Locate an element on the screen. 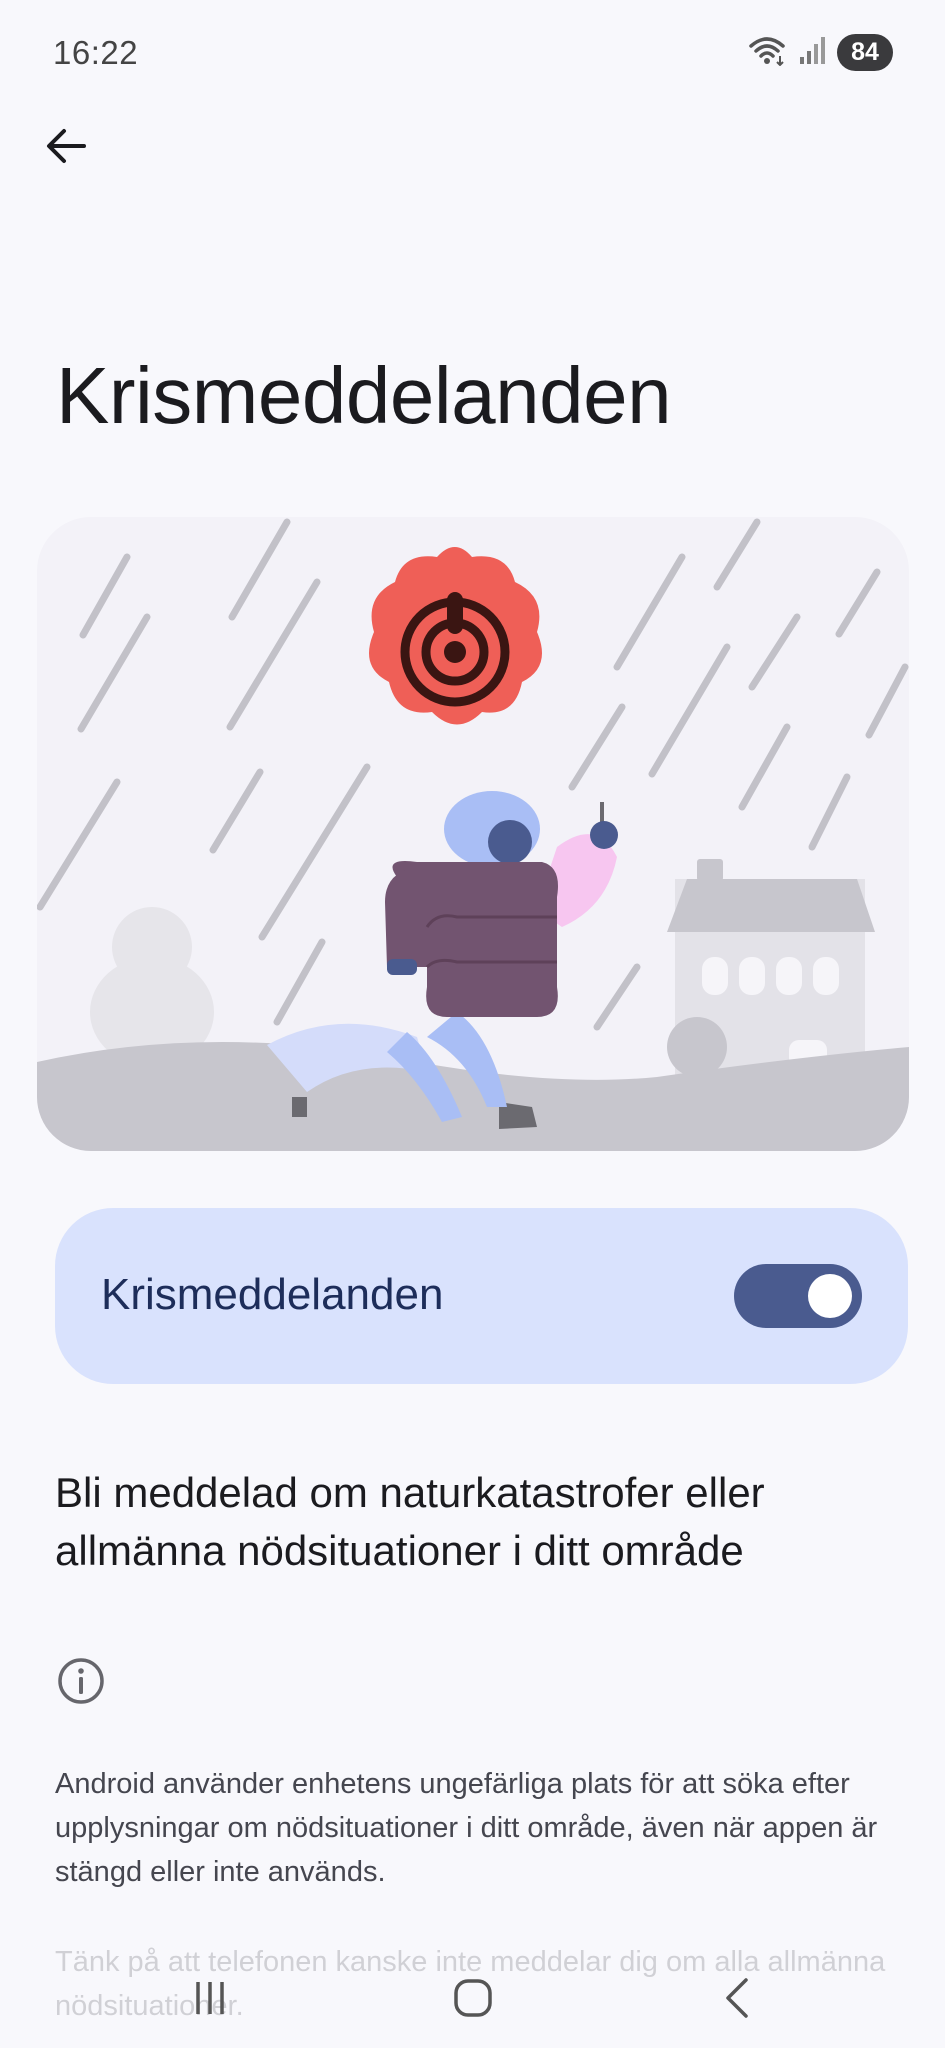 This screenshot has height=2048, width=945. home-button is located at coordinates (473, 2000).